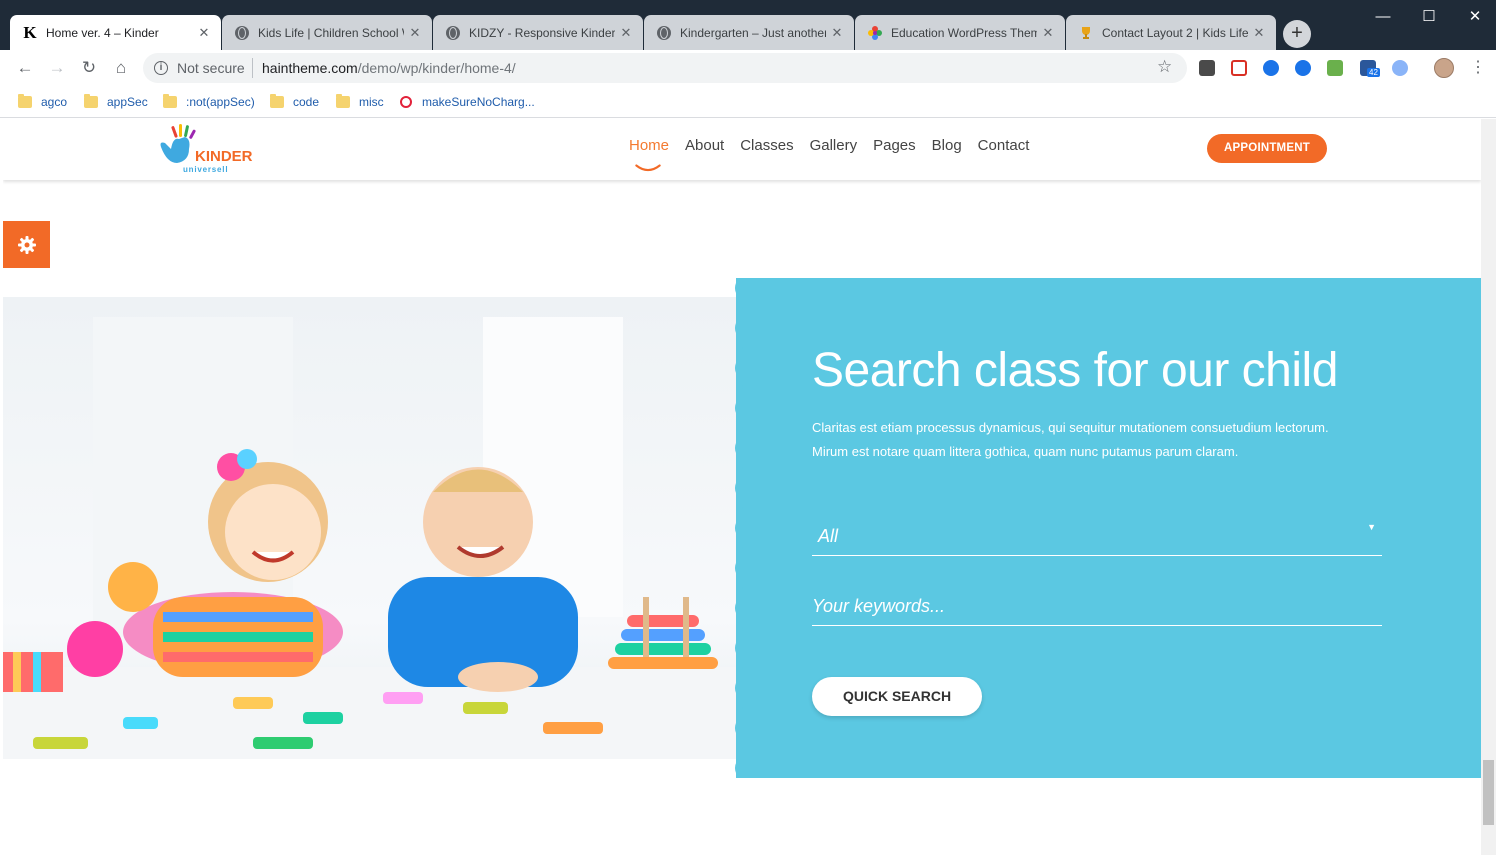  Describe the element at coordinates (127, 102) in the screenshot. I see `bookmark-label: appSec` at that location.